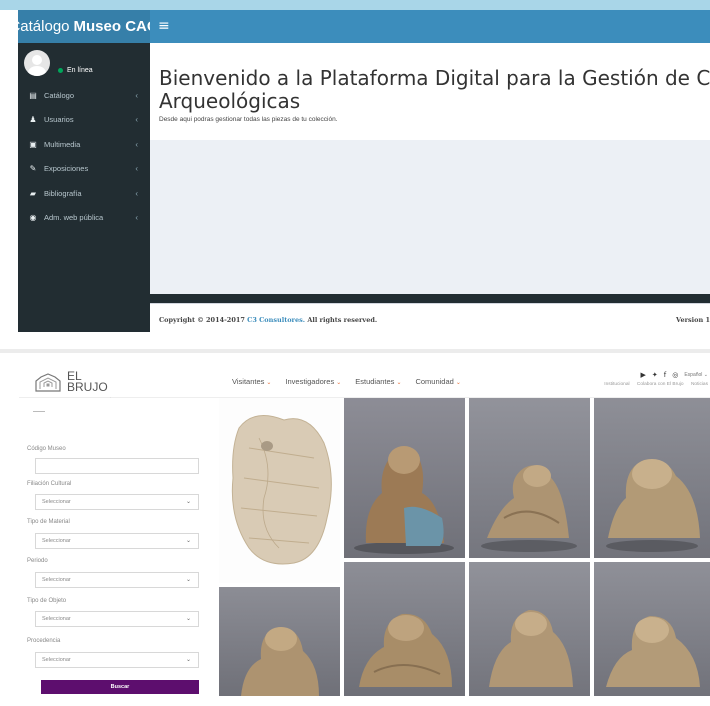 Image resolution: width=710 pixels, height=706 pixels. I want to click on user-status: En línea, so click(75, 70).